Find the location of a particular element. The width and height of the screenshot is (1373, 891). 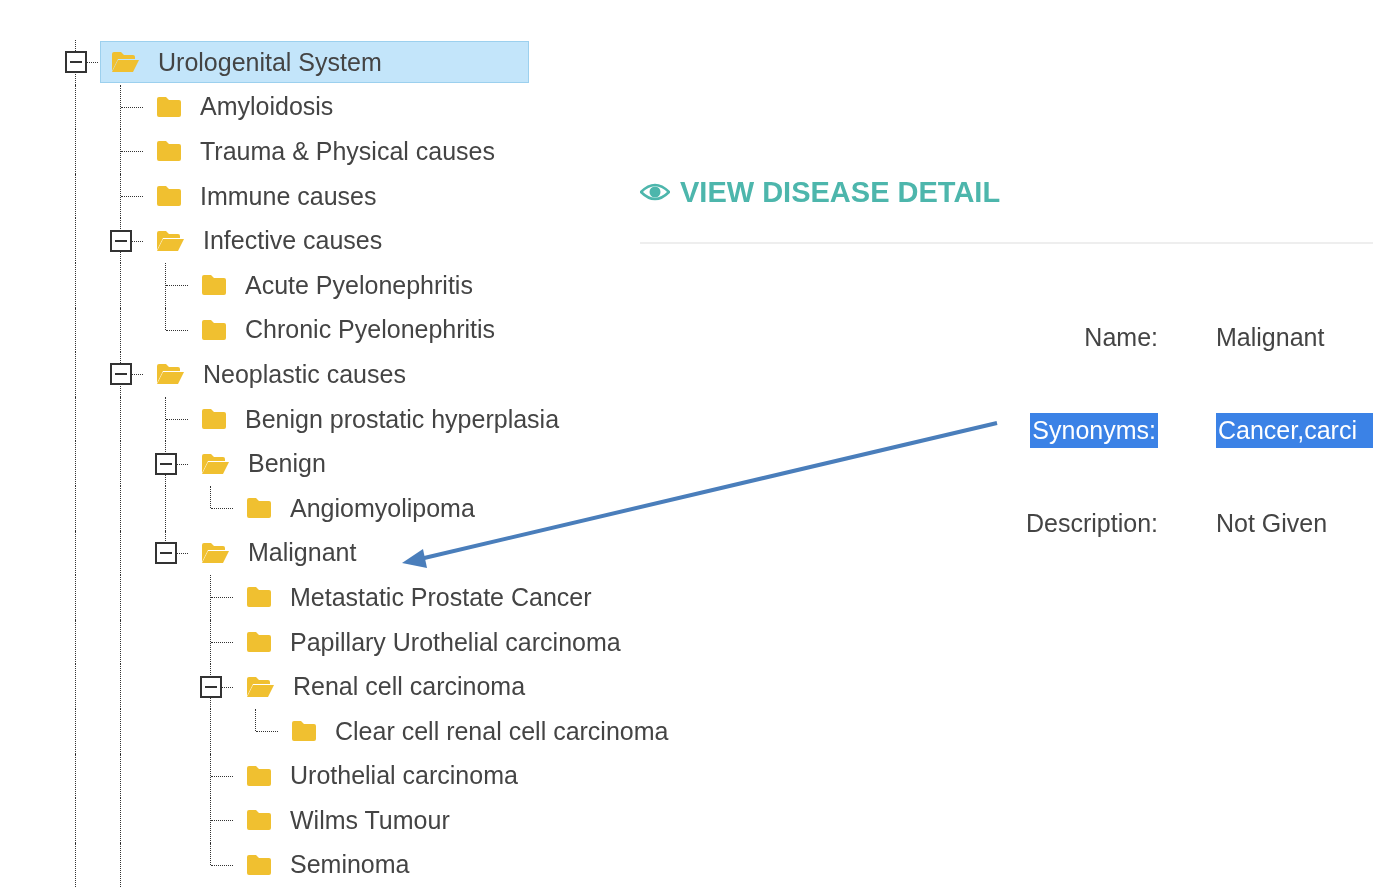

tree-item: Urothelial carcinoma is located at coordinates (382, 775).